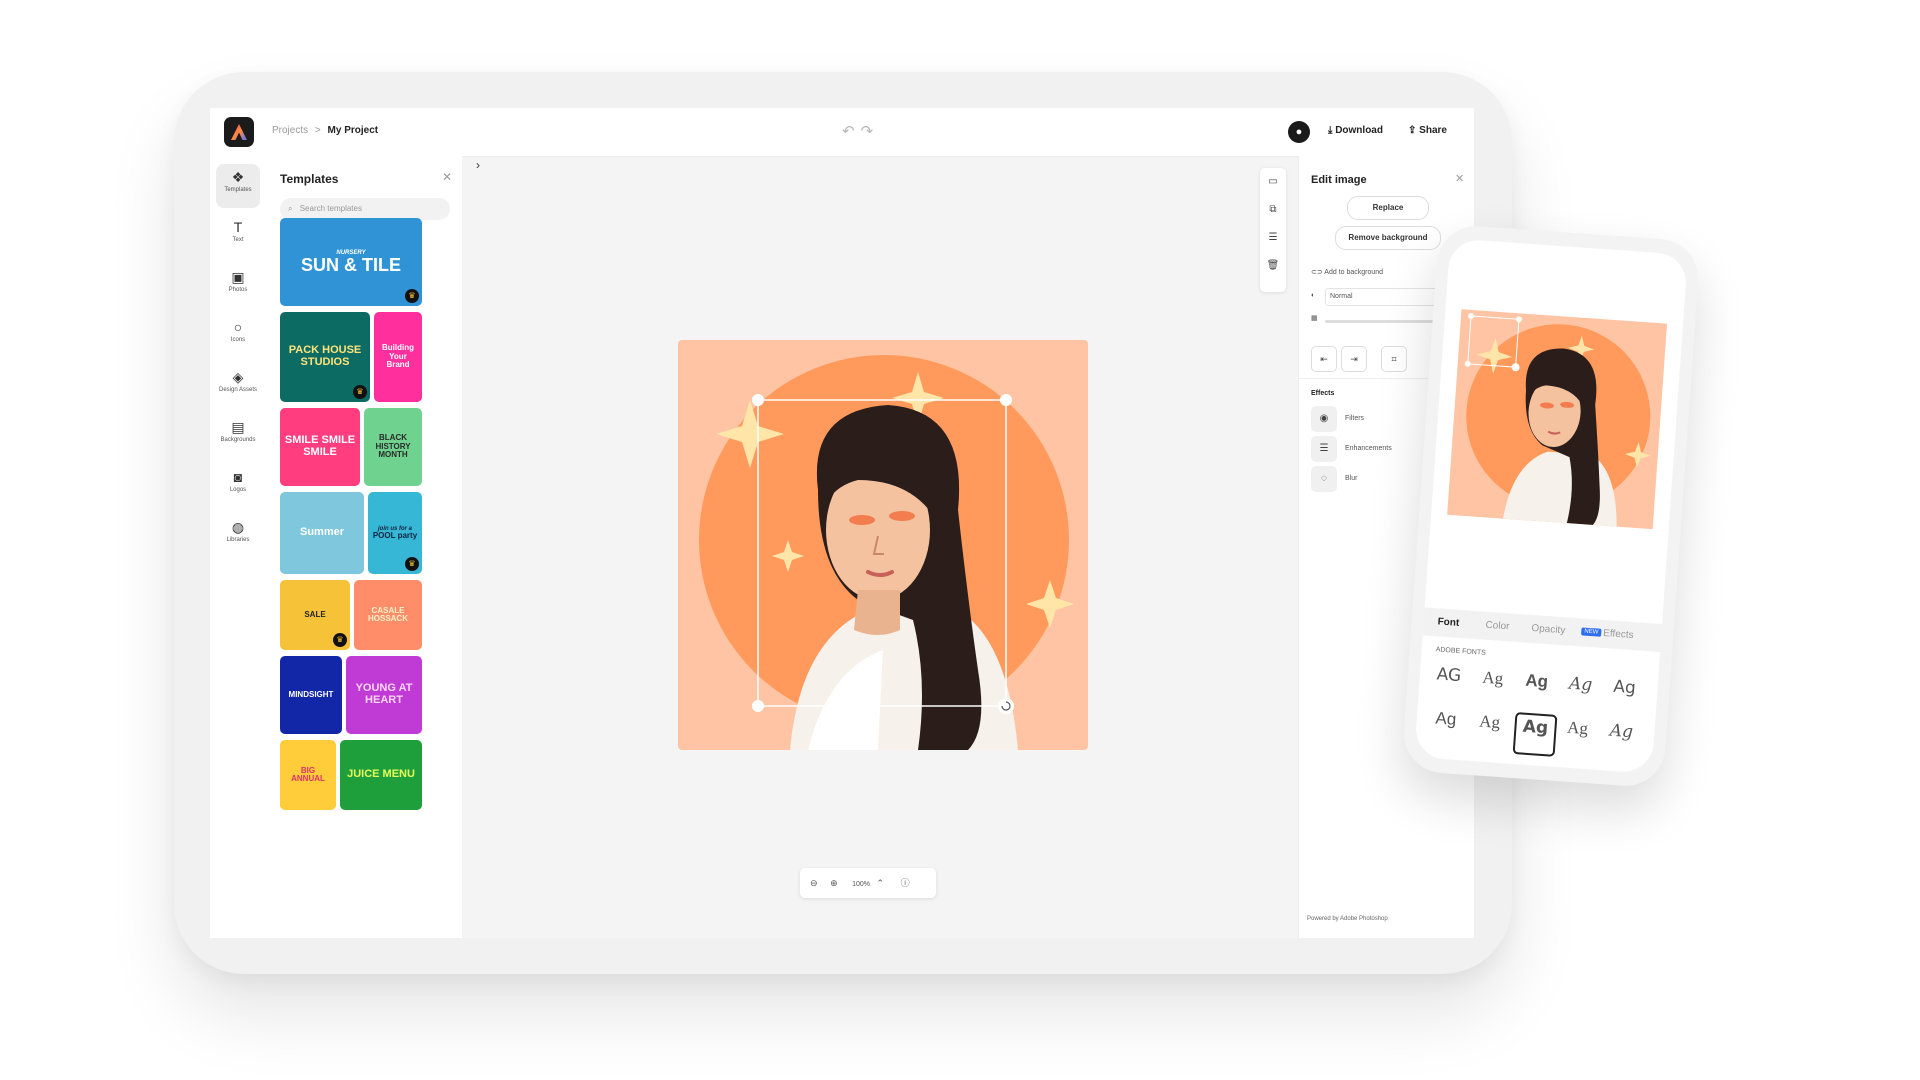  I want to click on remove-background-button: Remove background, so click(1388, 238).